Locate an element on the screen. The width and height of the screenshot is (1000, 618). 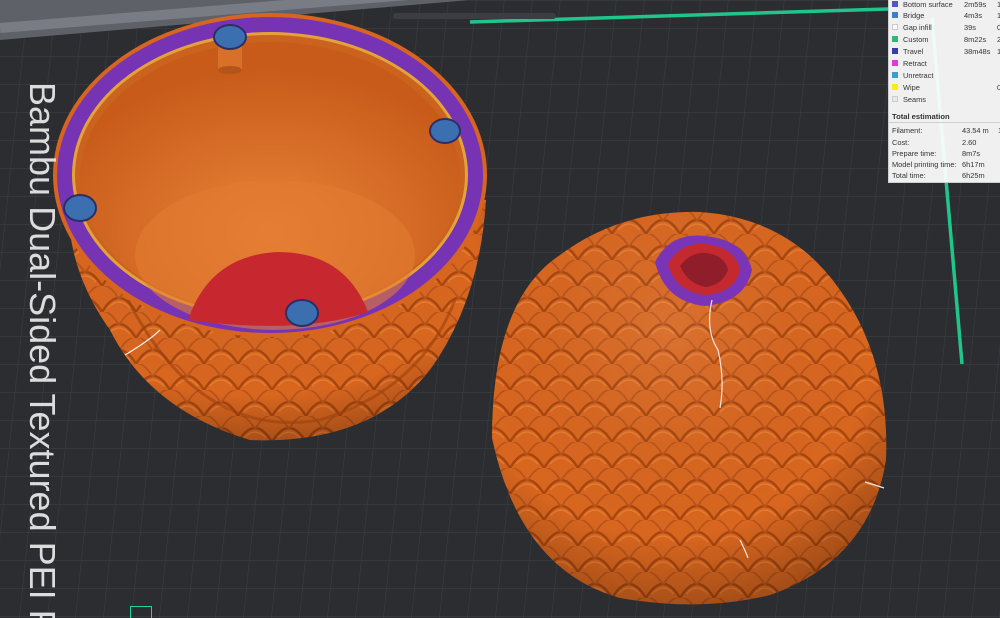
legend-row-retract: Retract is located at coordinates (944, 64).